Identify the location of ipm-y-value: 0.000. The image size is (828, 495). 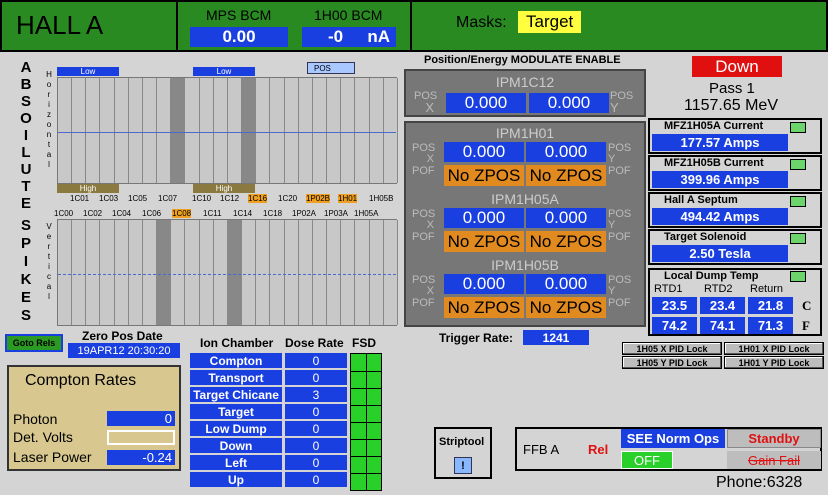
(566, 218).